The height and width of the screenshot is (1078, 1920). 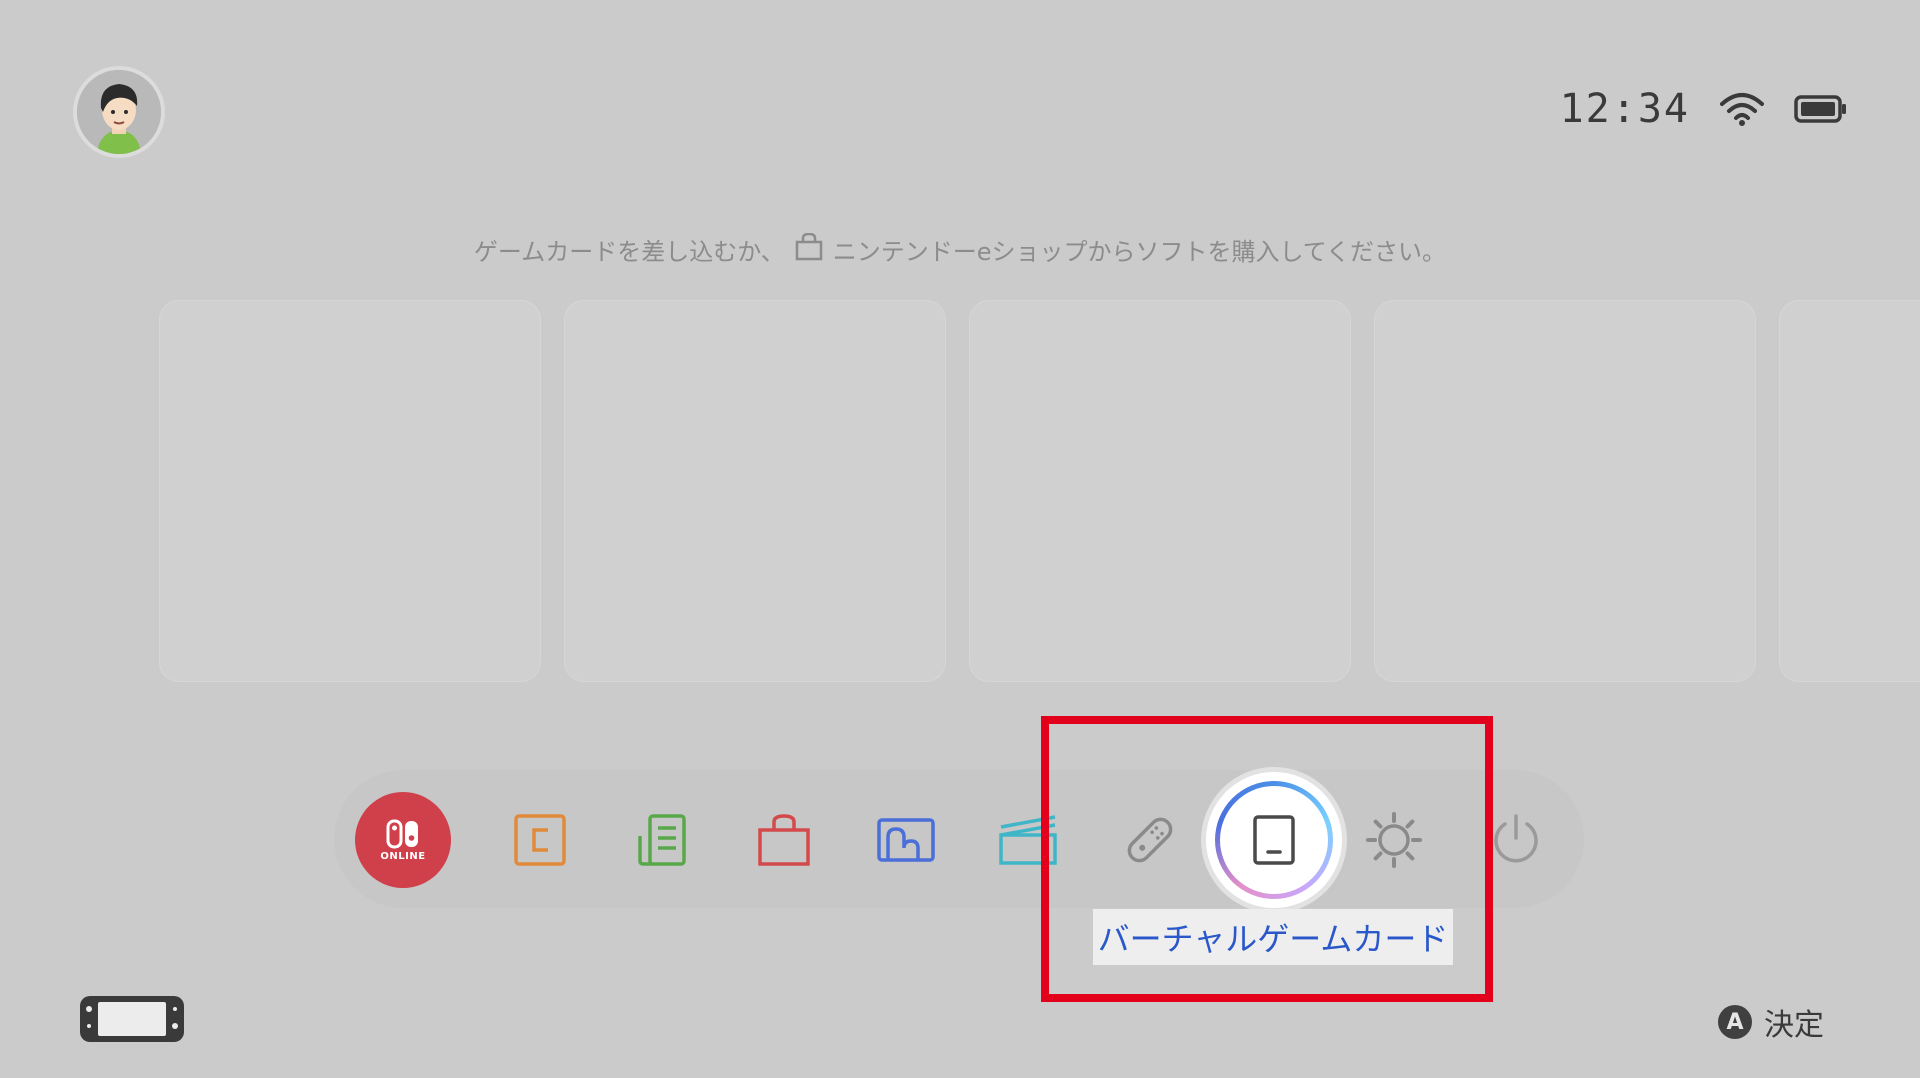 I want to click on hint-text-before: ゲームカードを差し込むか、, so click(x=629, y=252).